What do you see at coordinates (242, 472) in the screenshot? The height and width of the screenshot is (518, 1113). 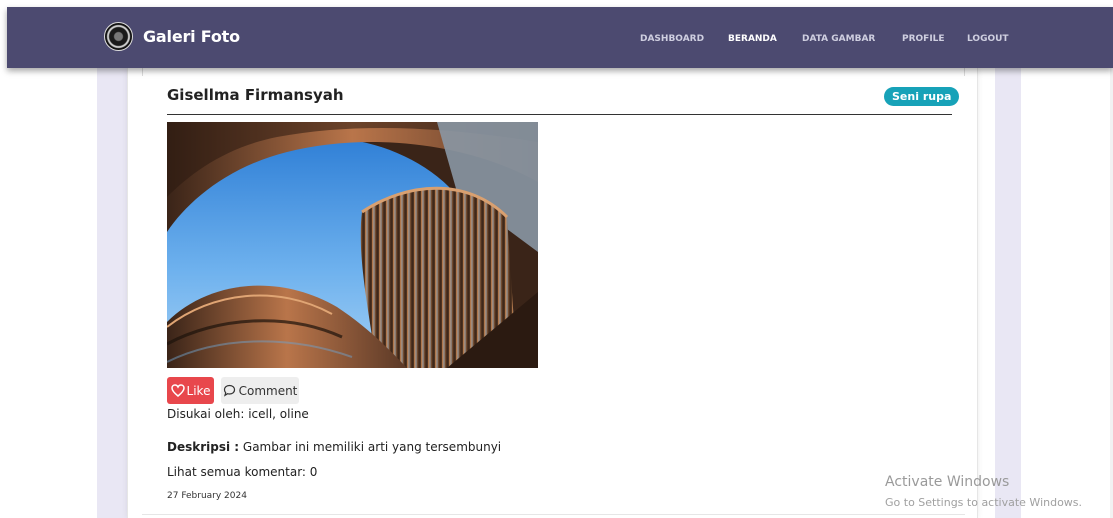 I see `view-comments-link: Lihat semua komentar: 0` at bounding box center [242, 472].